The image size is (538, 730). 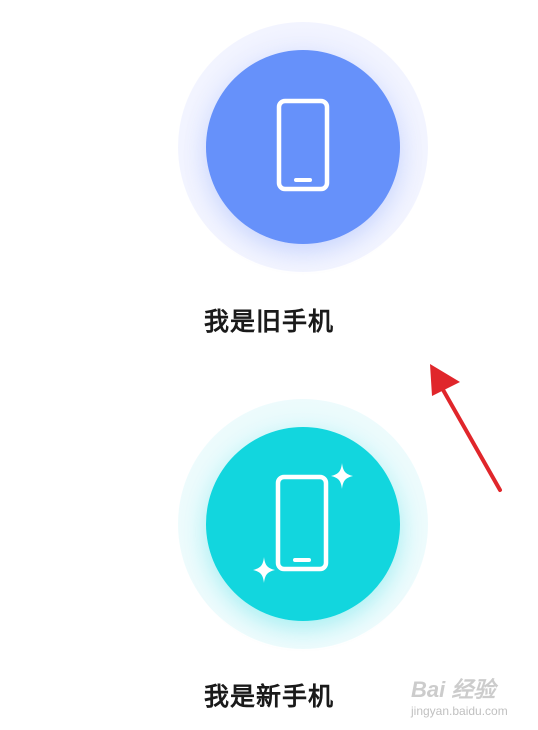 I want to click on watermark-logo-text: Bai 经验, so click(x=453, y=689).